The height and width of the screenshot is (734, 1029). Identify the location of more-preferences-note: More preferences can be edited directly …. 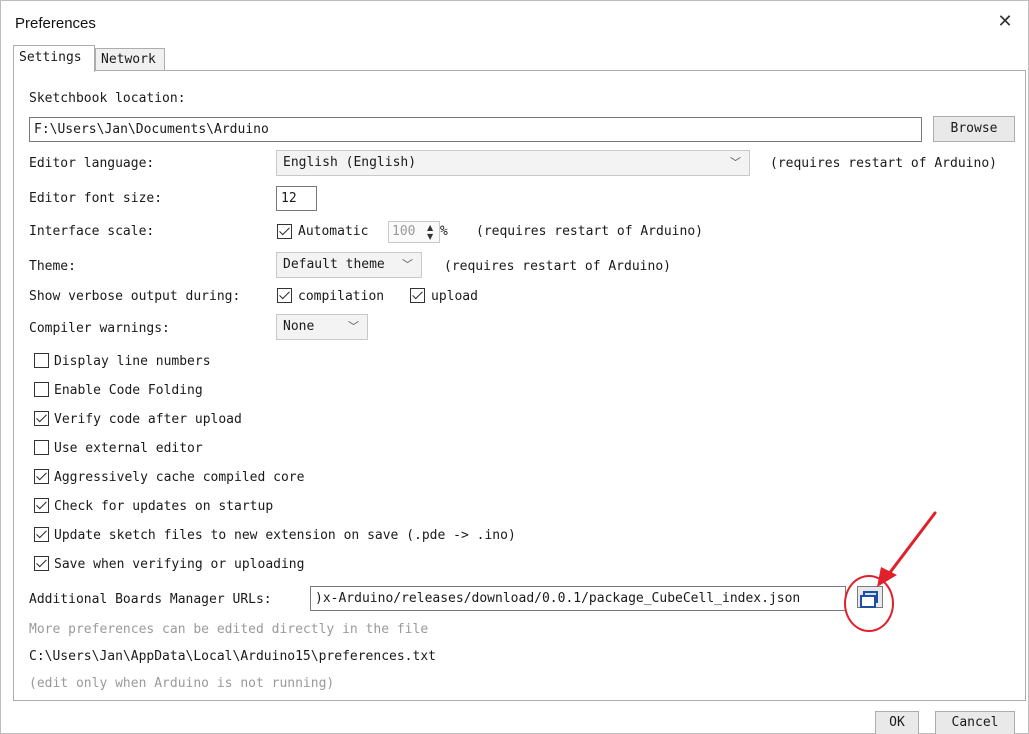
(229, 629).